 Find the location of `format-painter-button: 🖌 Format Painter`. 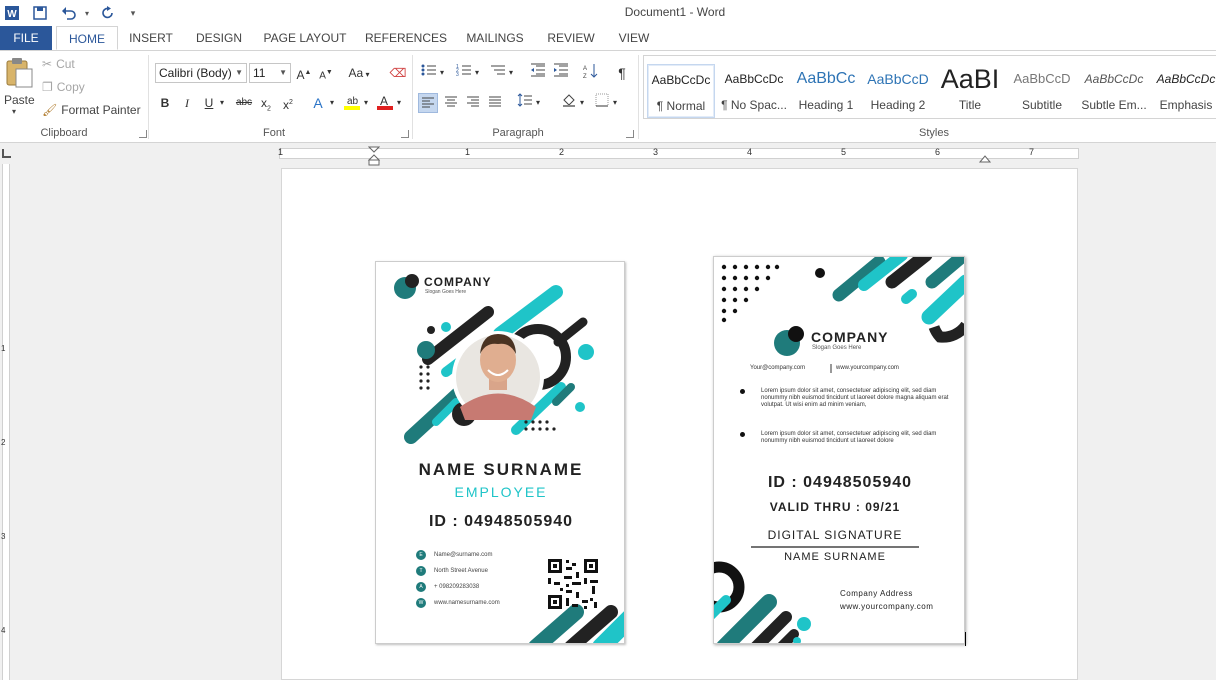

format-painter-button: 🖌 Format Painter is located at coordinates (91, 110).